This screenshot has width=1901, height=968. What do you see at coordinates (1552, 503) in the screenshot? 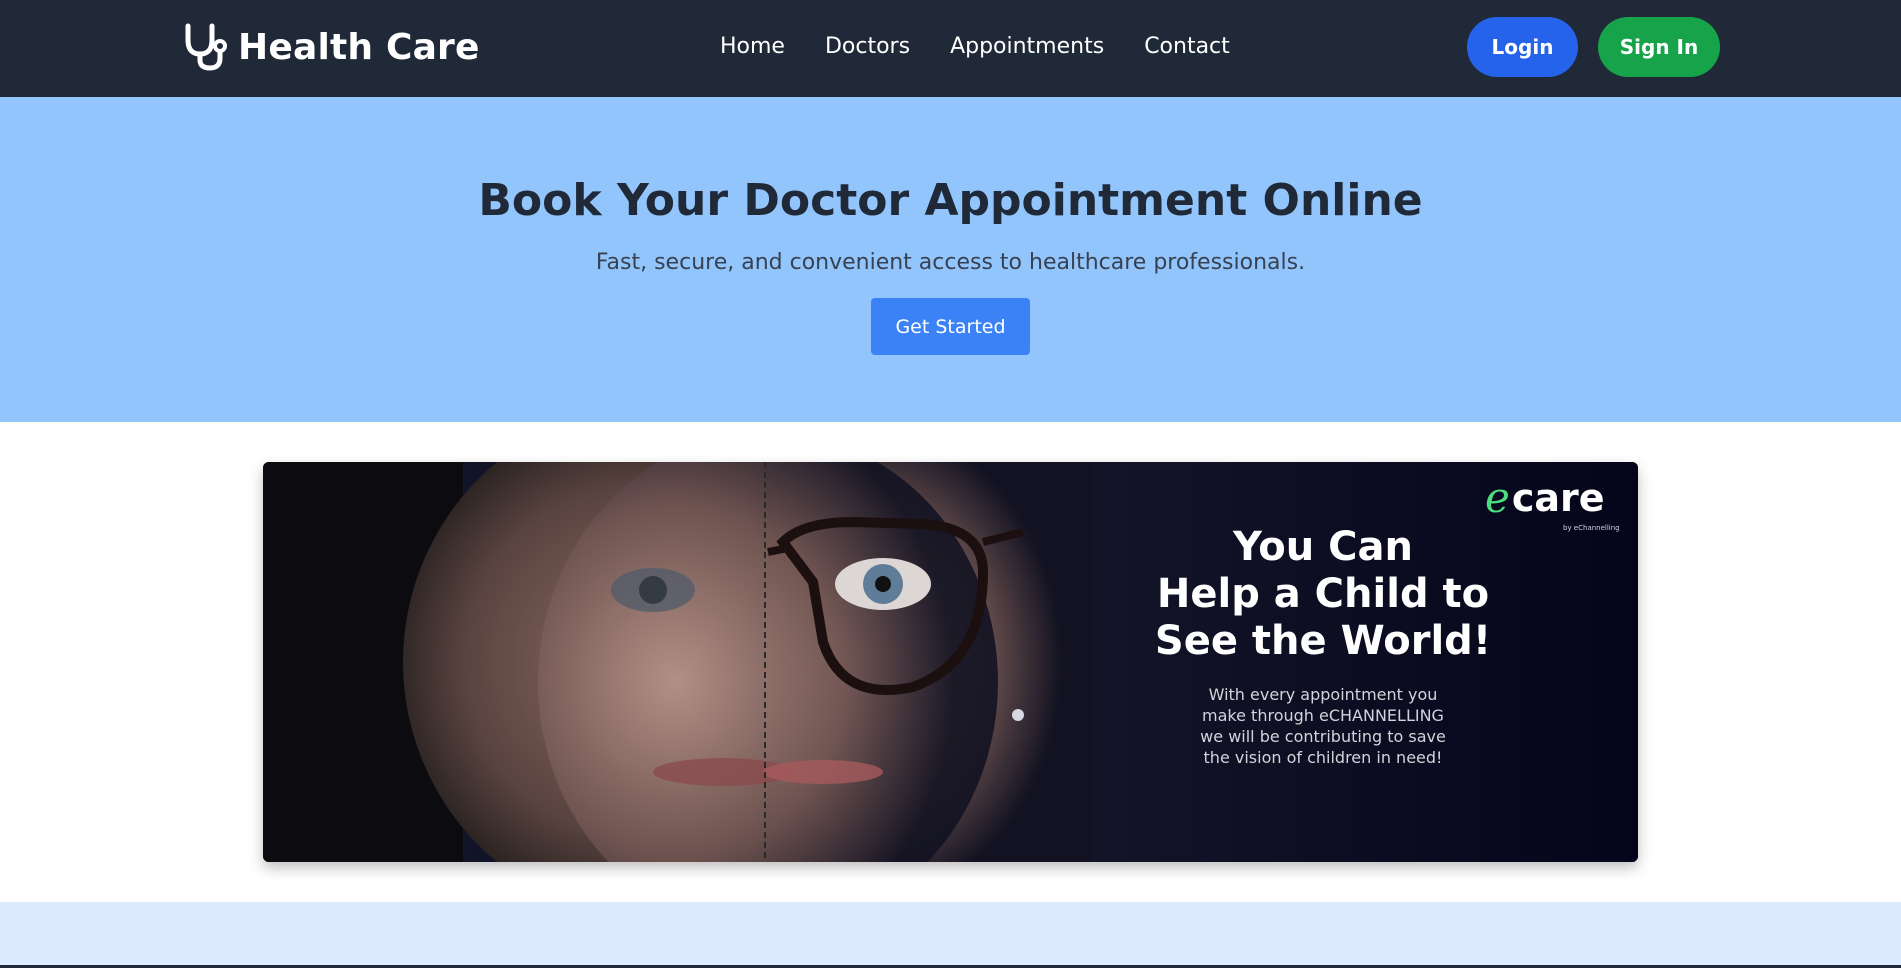
I see `ecare-logo: e care by eChannelling` at bounding box center [1552, 503].